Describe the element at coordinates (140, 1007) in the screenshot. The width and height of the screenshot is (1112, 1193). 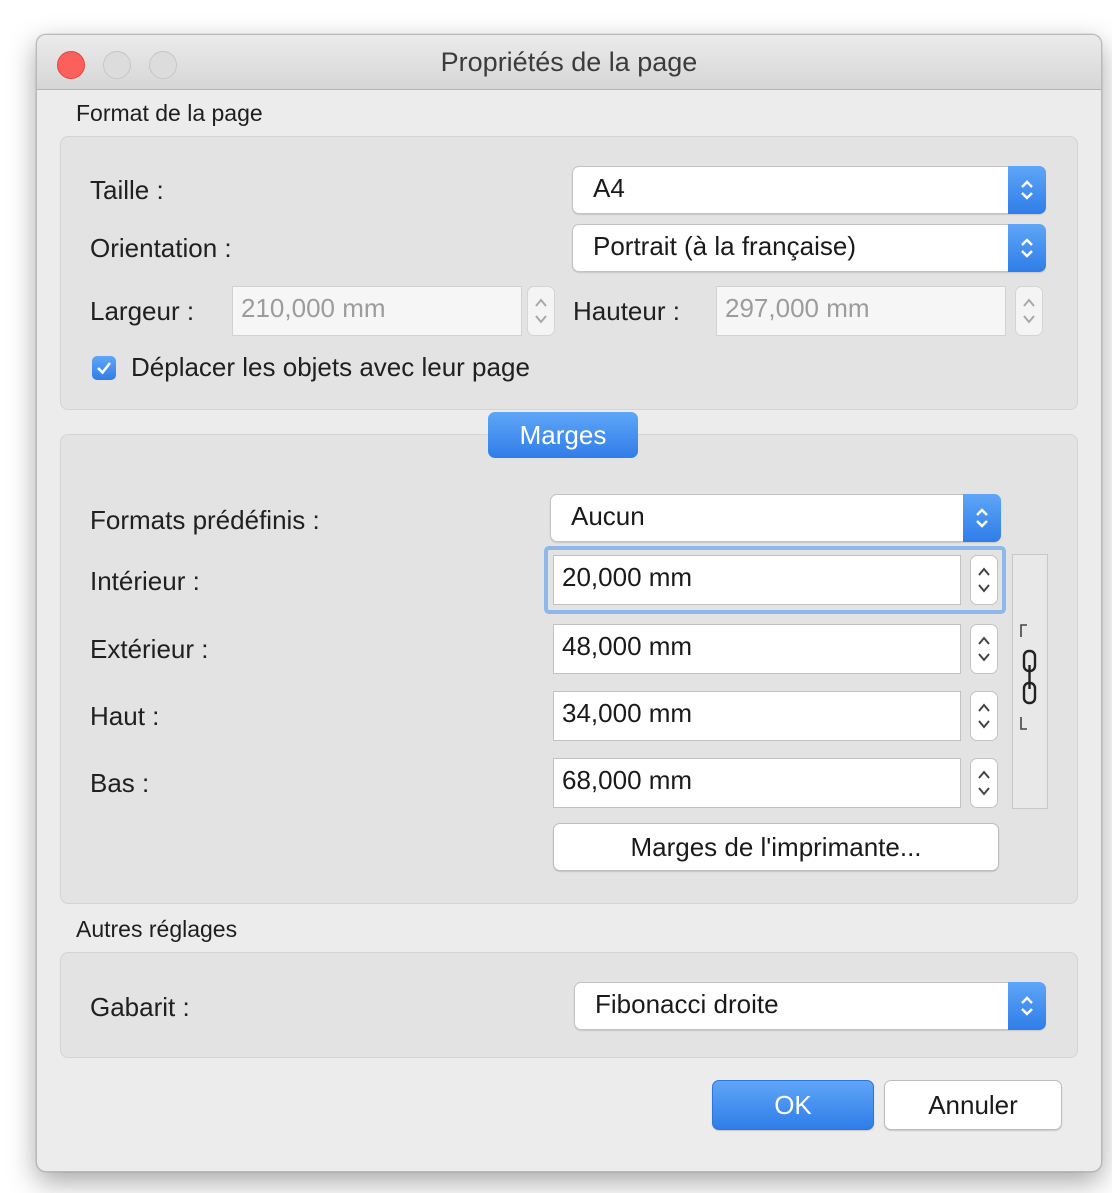
I see `template-label: Gabarit :` at that location.